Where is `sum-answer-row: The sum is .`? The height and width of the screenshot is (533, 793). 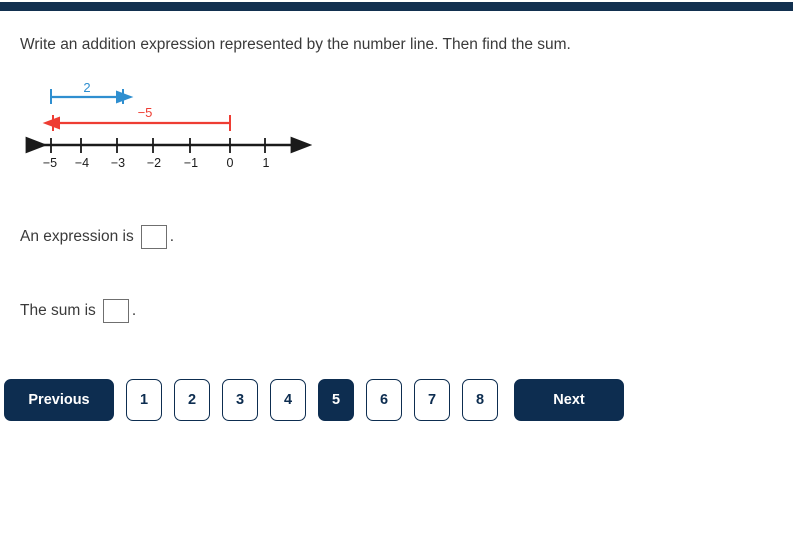
sum-answer-row: The sum is . is located at coordinates (78, 311).